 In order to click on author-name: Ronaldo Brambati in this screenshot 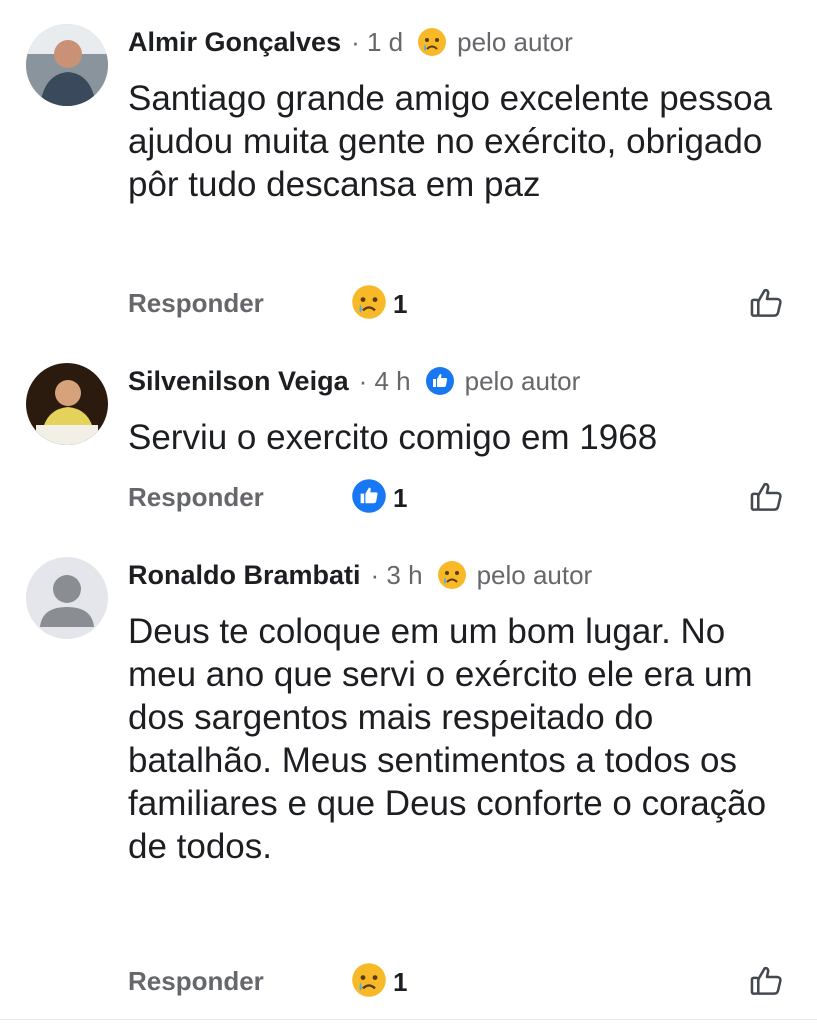, I will do `click(244, 575)`.